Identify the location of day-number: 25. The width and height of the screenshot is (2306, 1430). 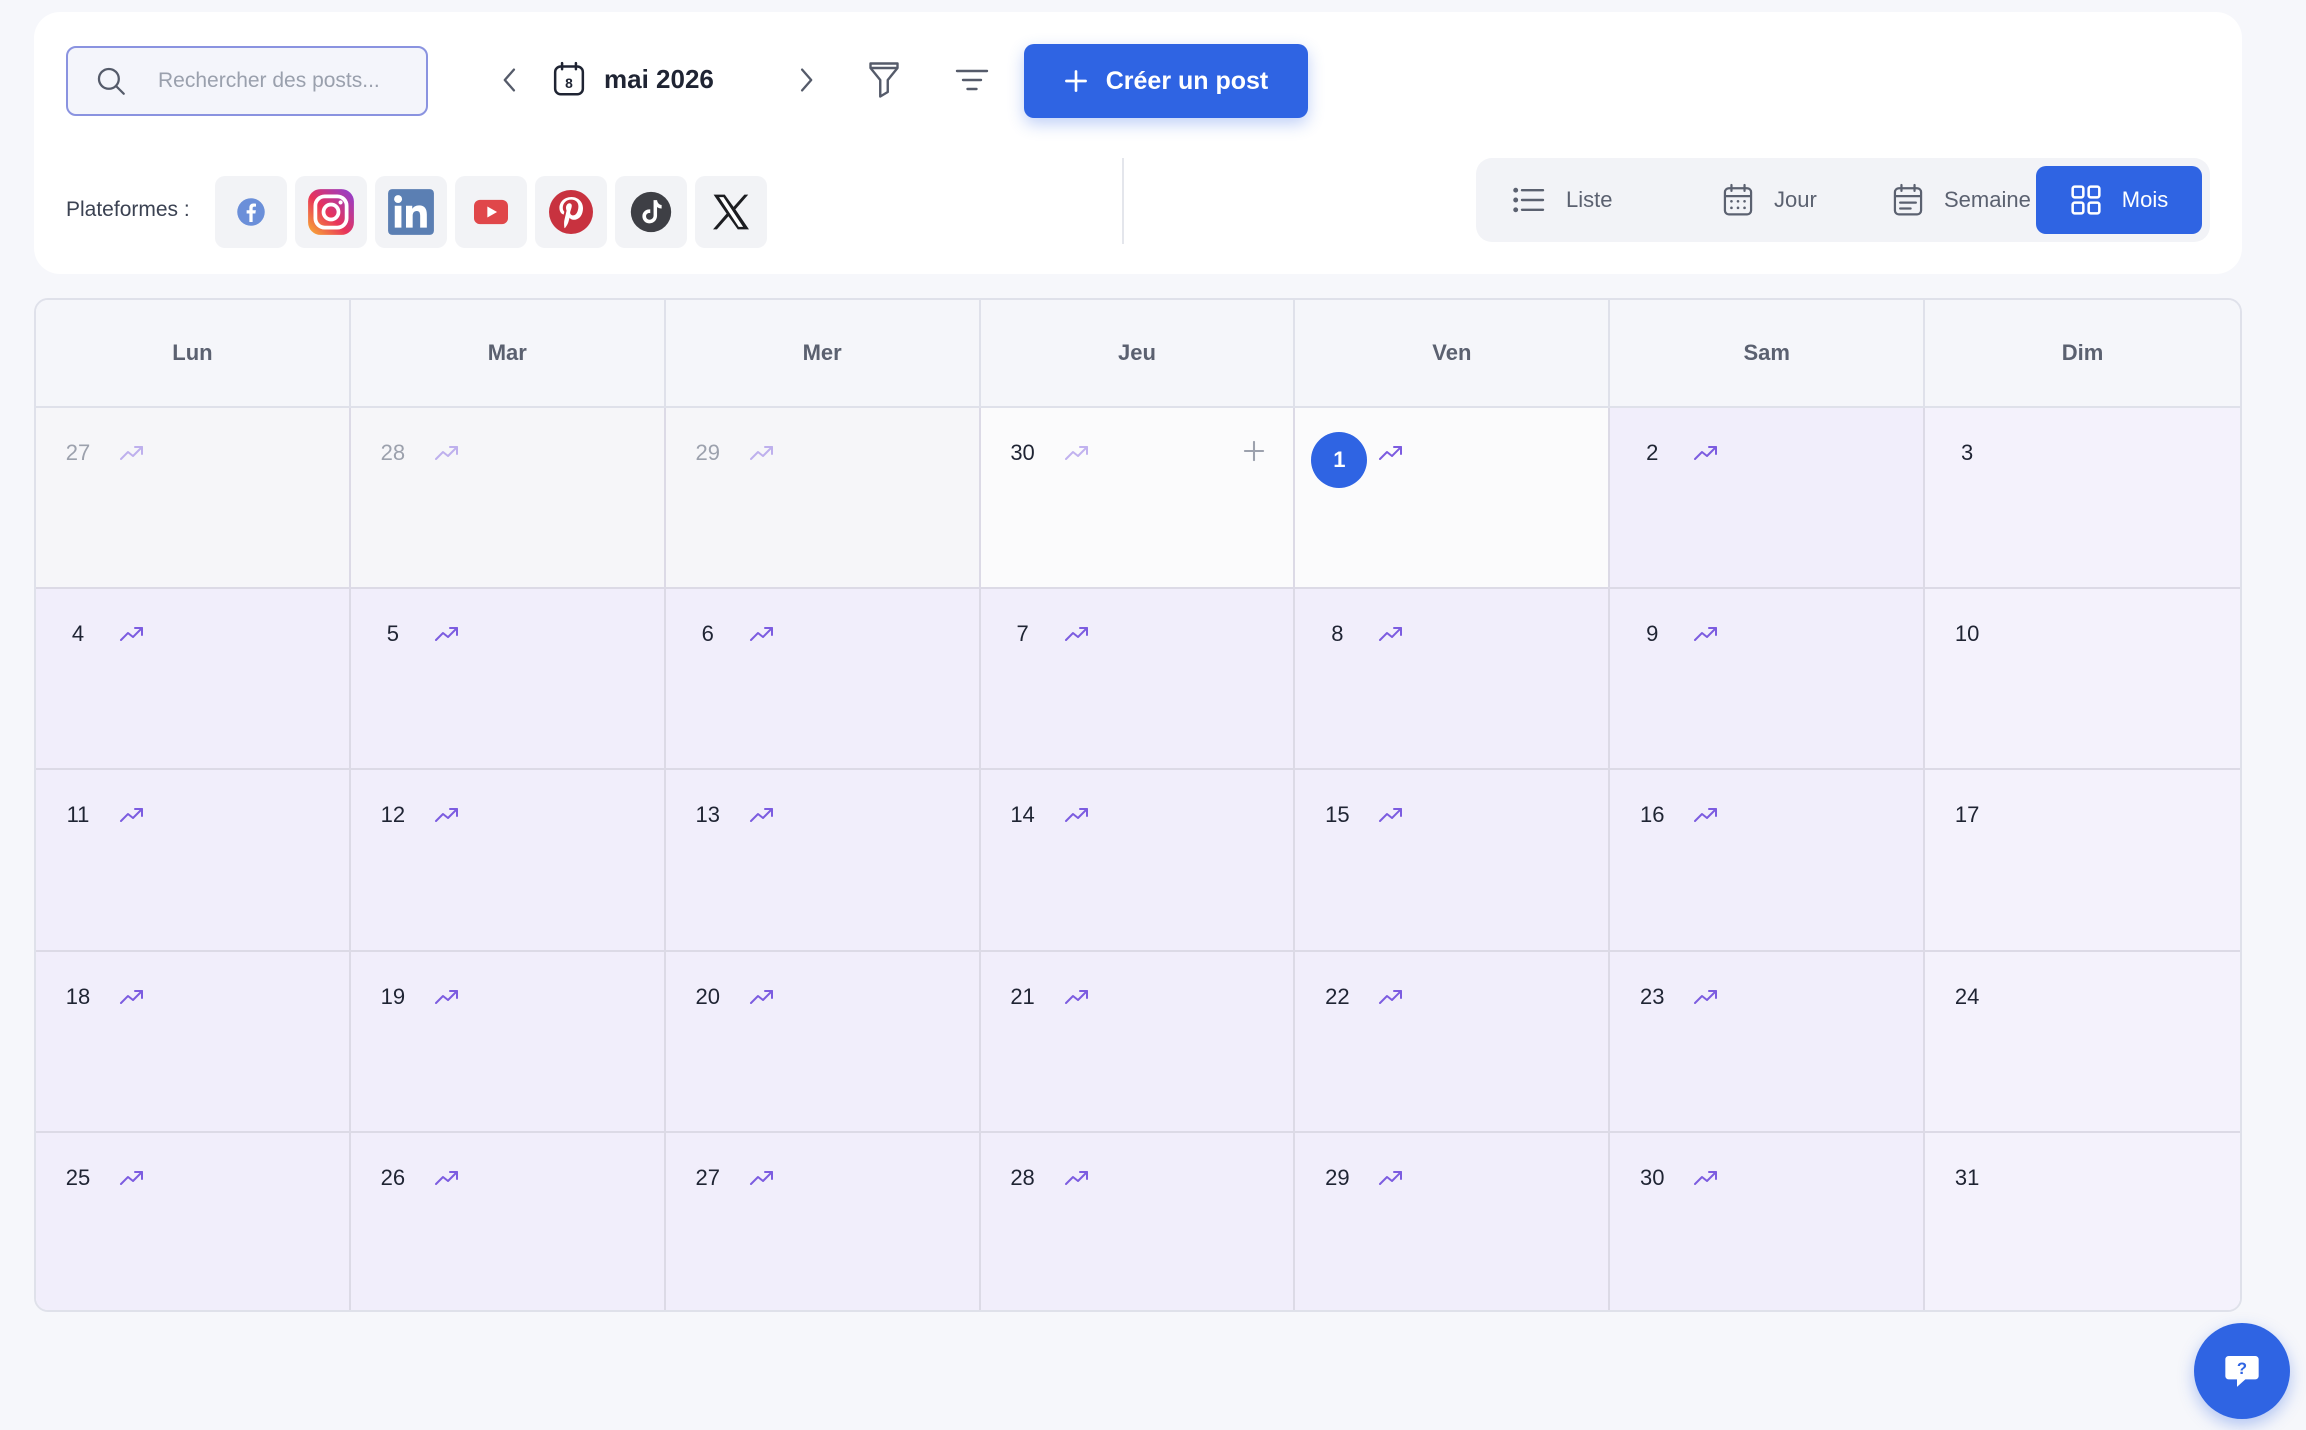
(78, 1177).